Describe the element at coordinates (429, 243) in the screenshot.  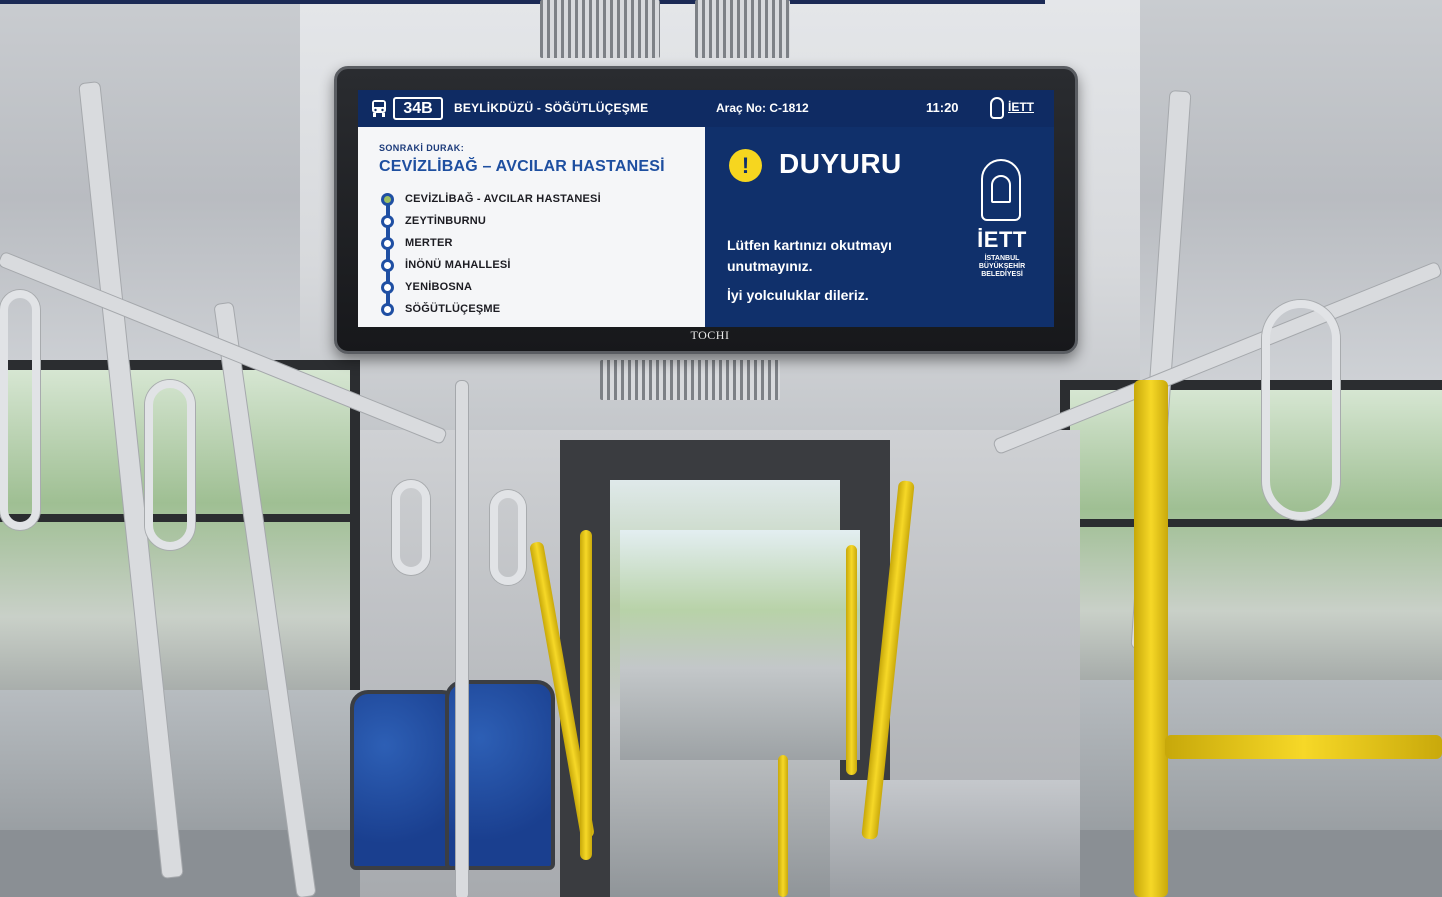
I see `stop-name: MERTER` at that location.